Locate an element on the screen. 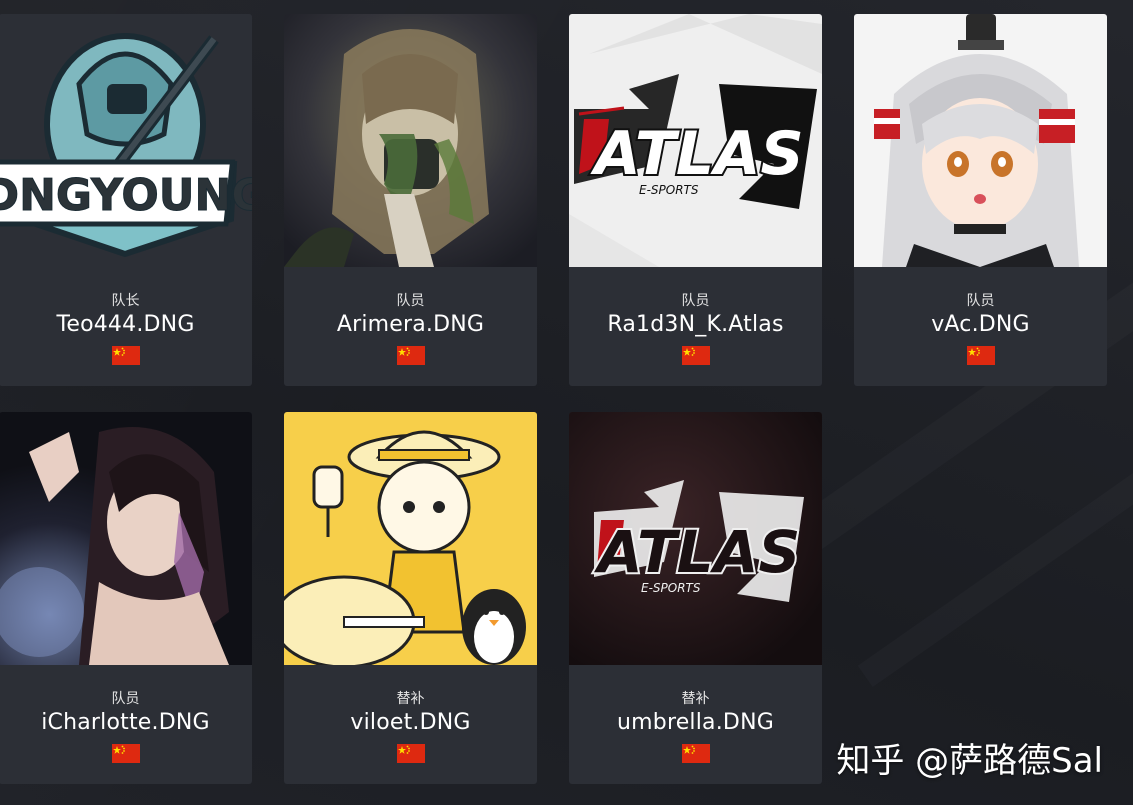 The width and height of the screenshot is (1133, 805). player-name: viloet.DNG is located at coordinates (410, 722).